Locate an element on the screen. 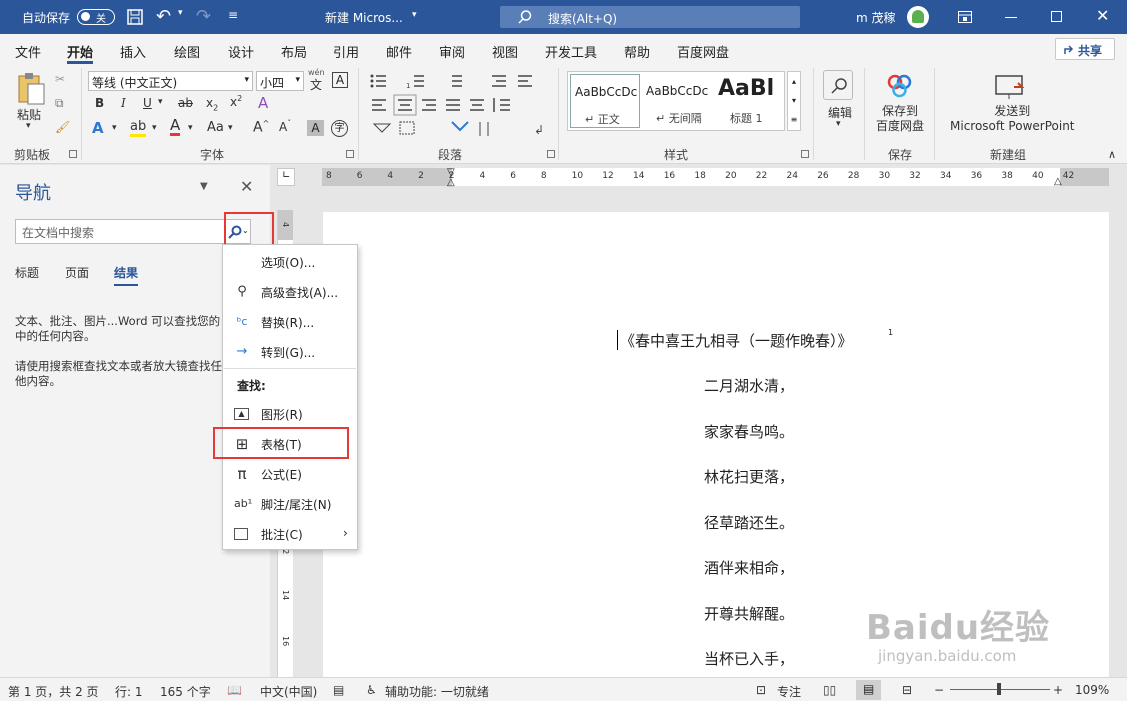 This screenshot has height=701, width=1127. paragraph-tools: 1 ↲ is located at coordinates (458, 107).